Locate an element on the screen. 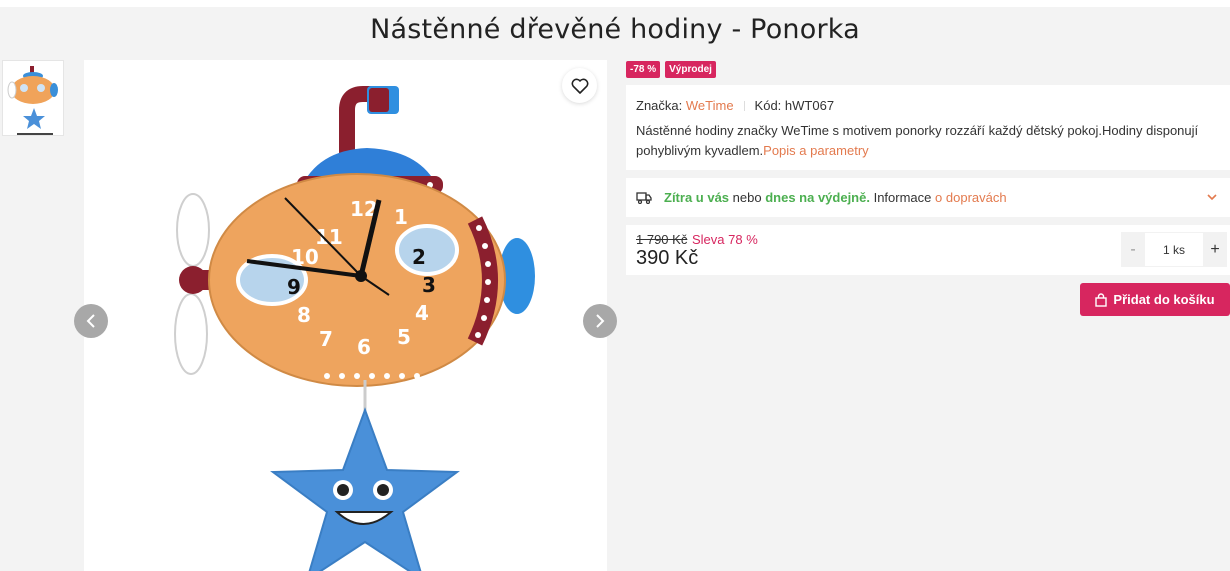 Image resolution: width=1230 pixels, height=571 pixels. thumbnail-picture is located at coordinates (32, 97).